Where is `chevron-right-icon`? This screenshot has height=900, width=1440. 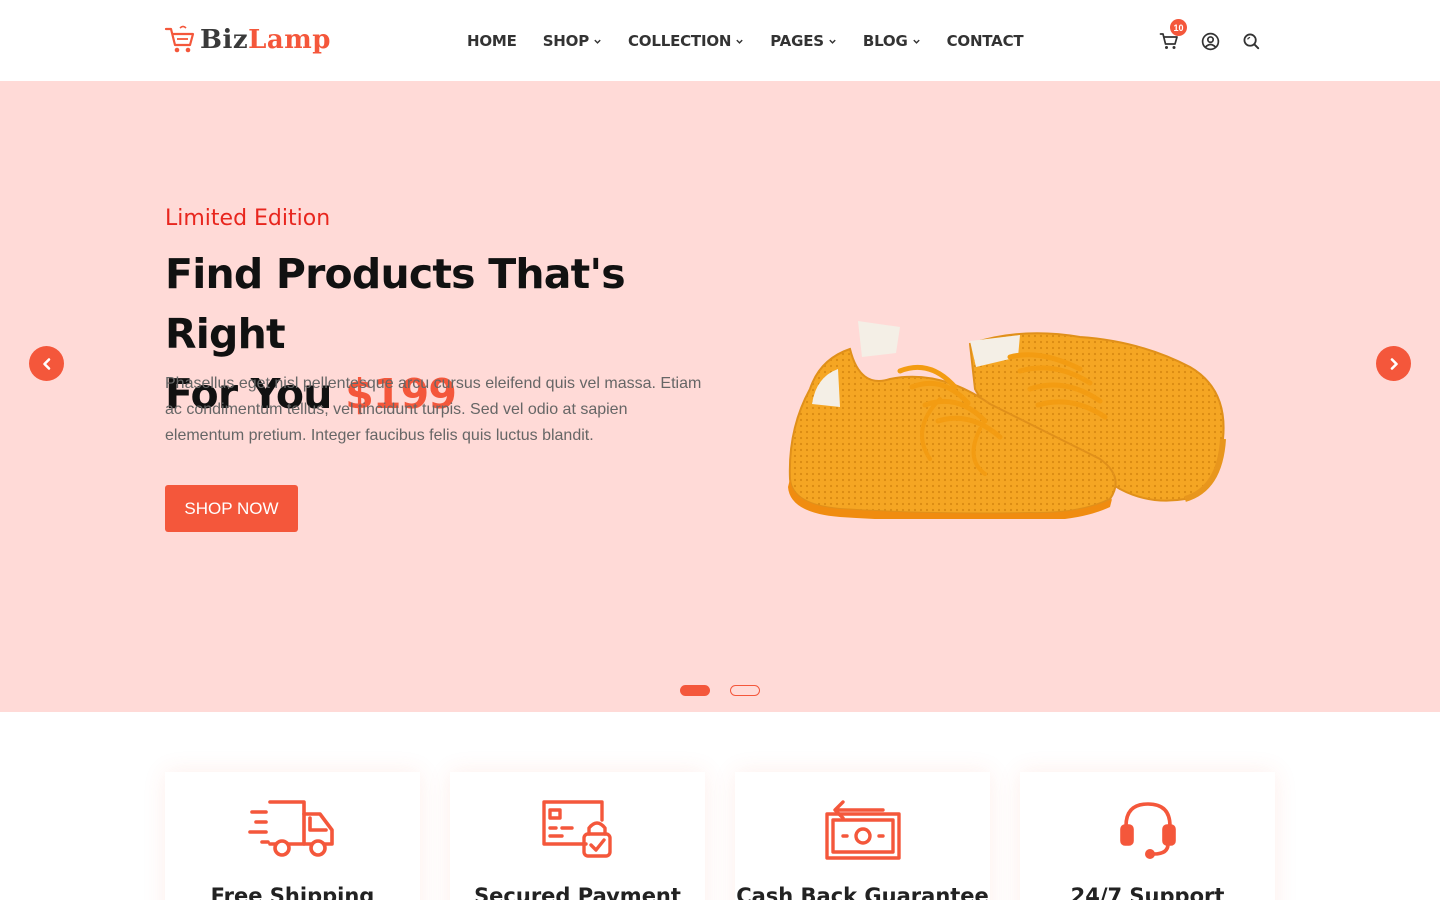
chevron-right-icon is located at coordinates (1394, 363).